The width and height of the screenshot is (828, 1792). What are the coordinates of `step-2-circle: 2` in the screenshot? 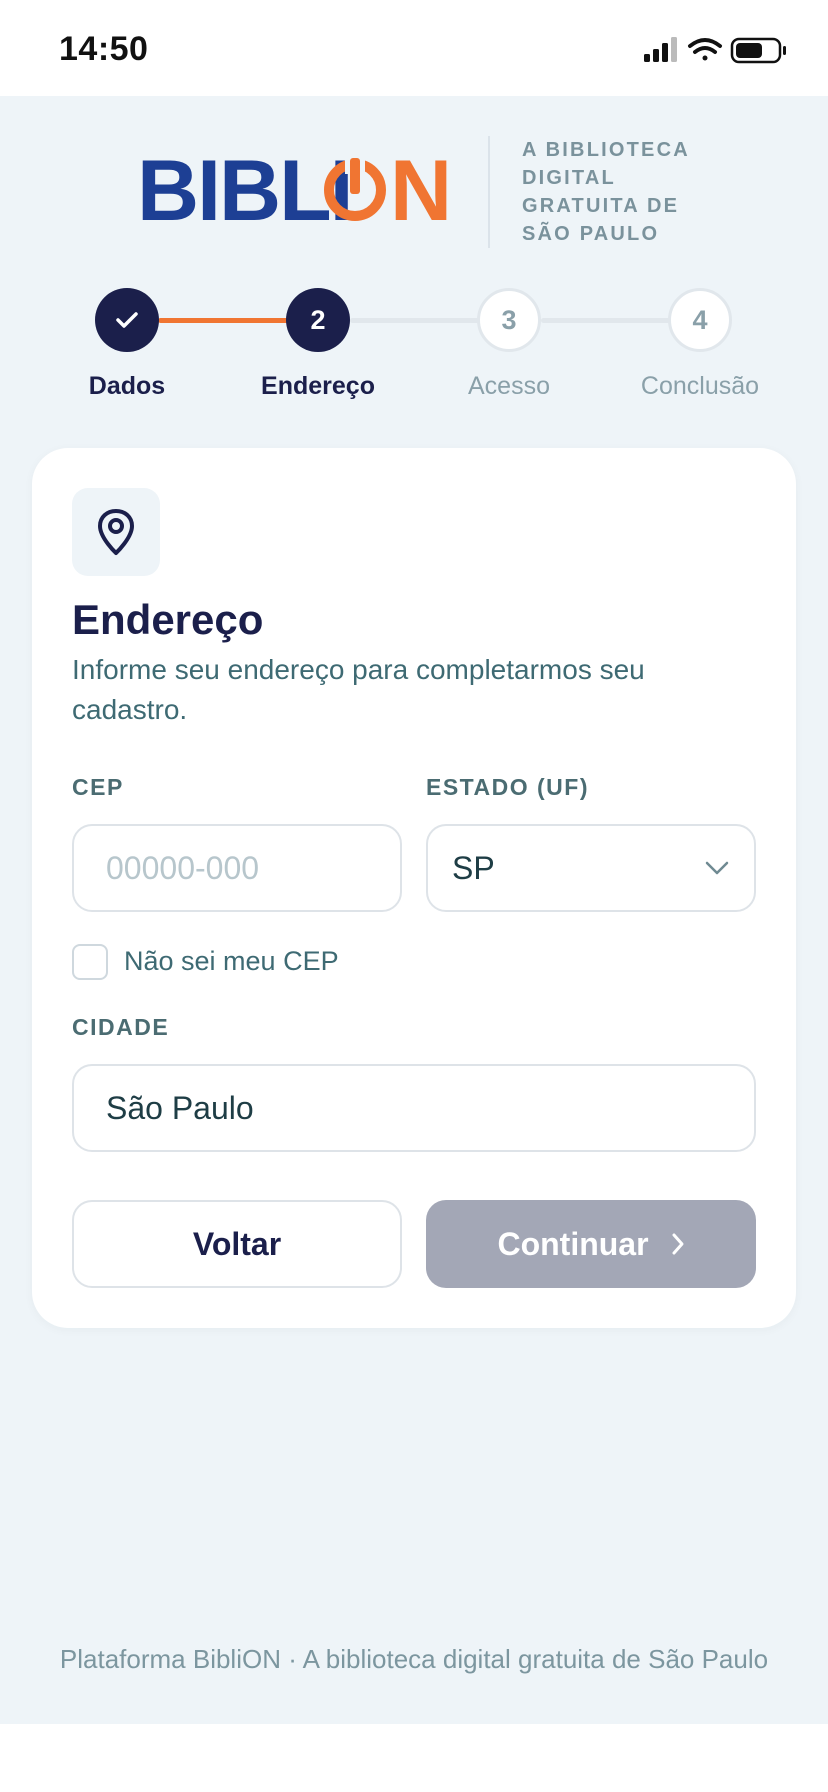 It's located at (318, 320).